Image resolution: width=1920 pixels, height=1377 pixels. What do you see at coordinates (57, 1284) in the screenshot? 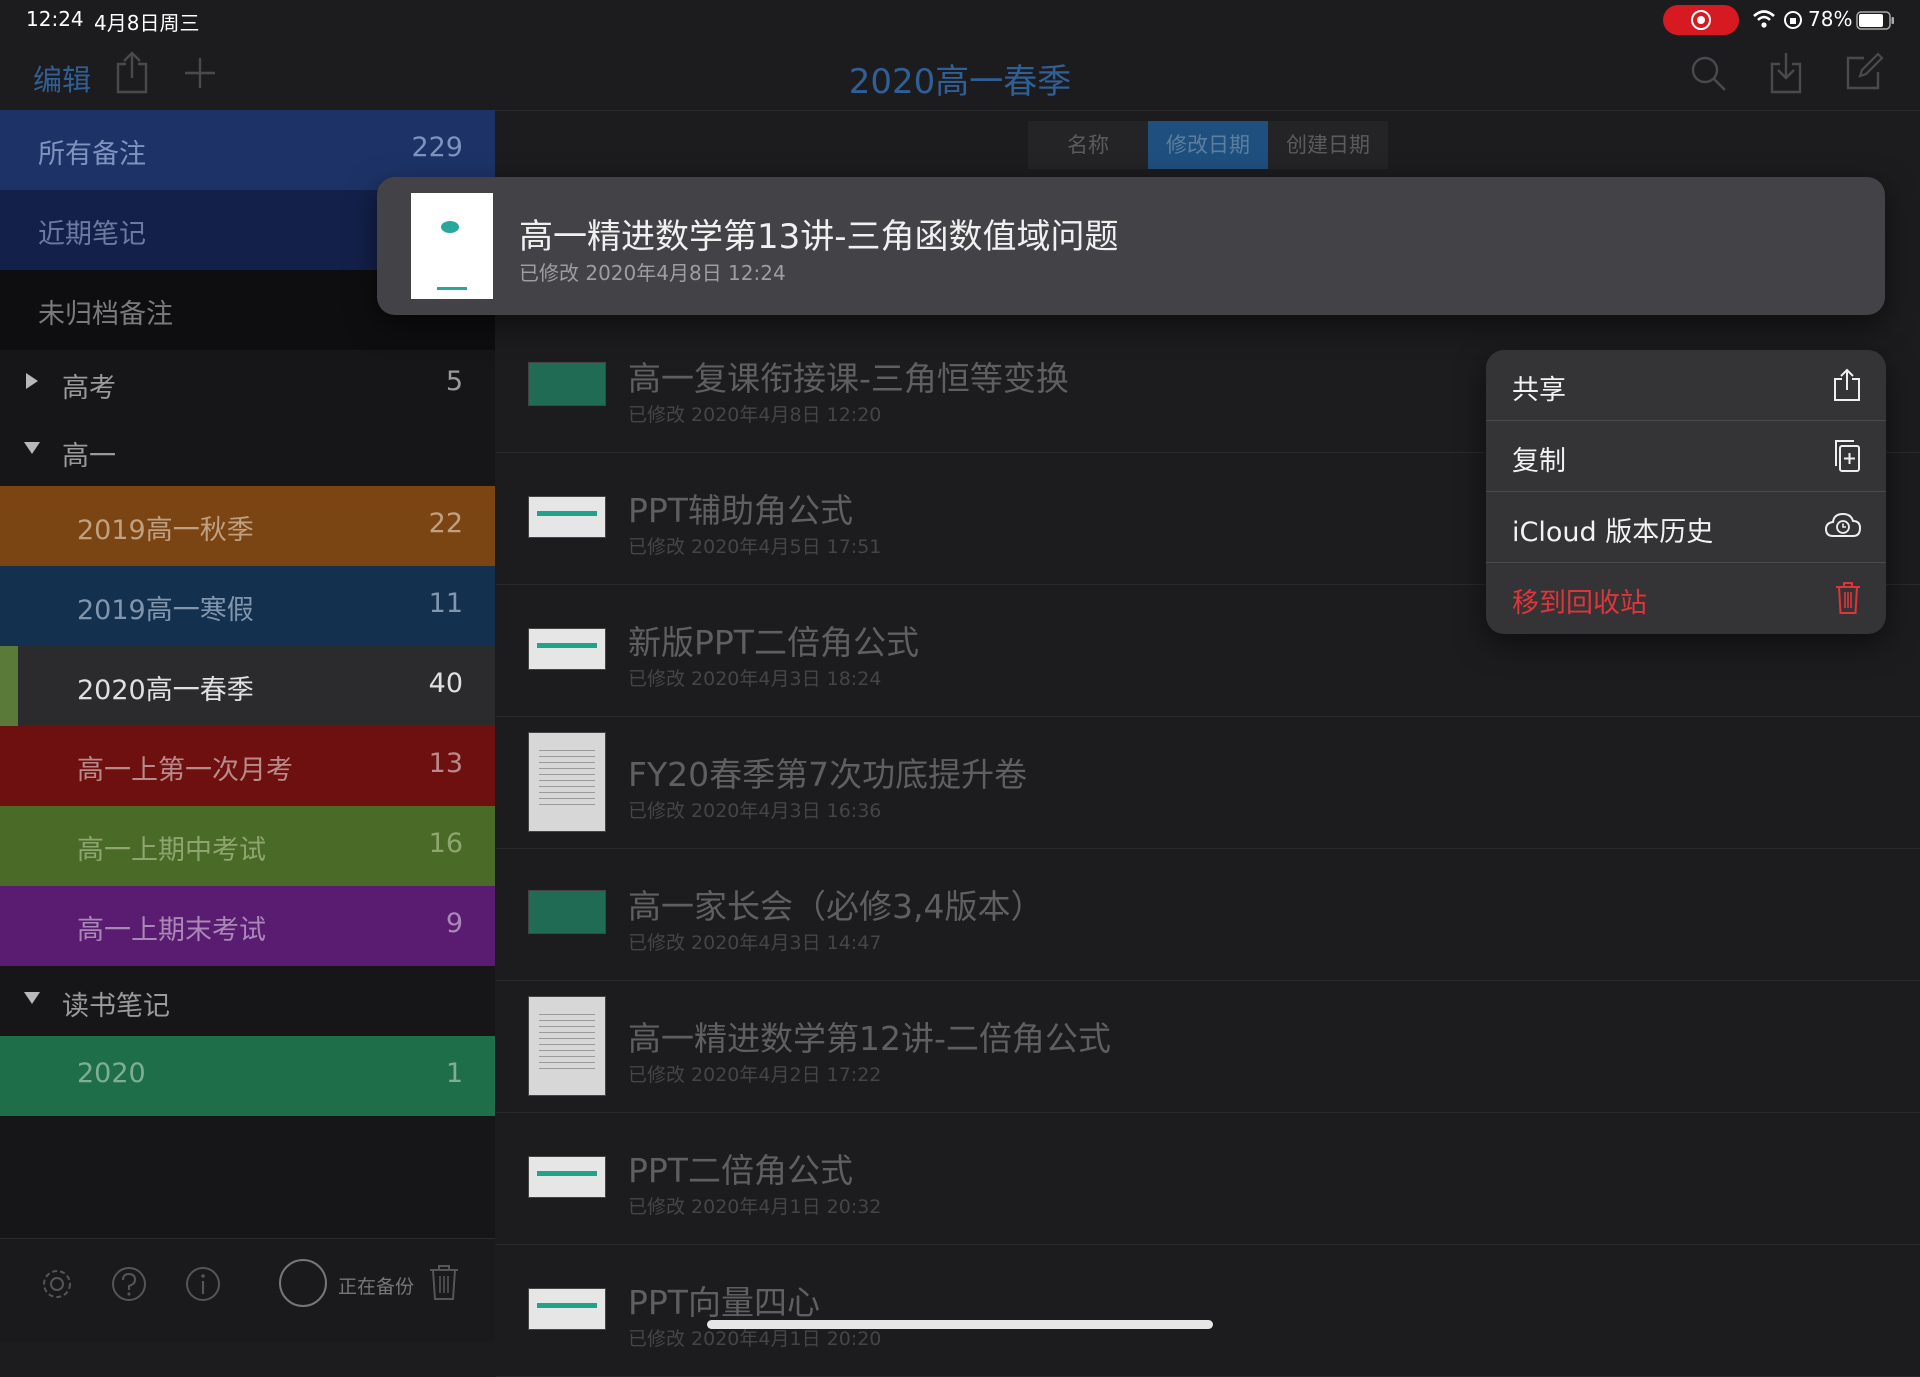
I see `gear-icon` at bounding box center [57, 1284].